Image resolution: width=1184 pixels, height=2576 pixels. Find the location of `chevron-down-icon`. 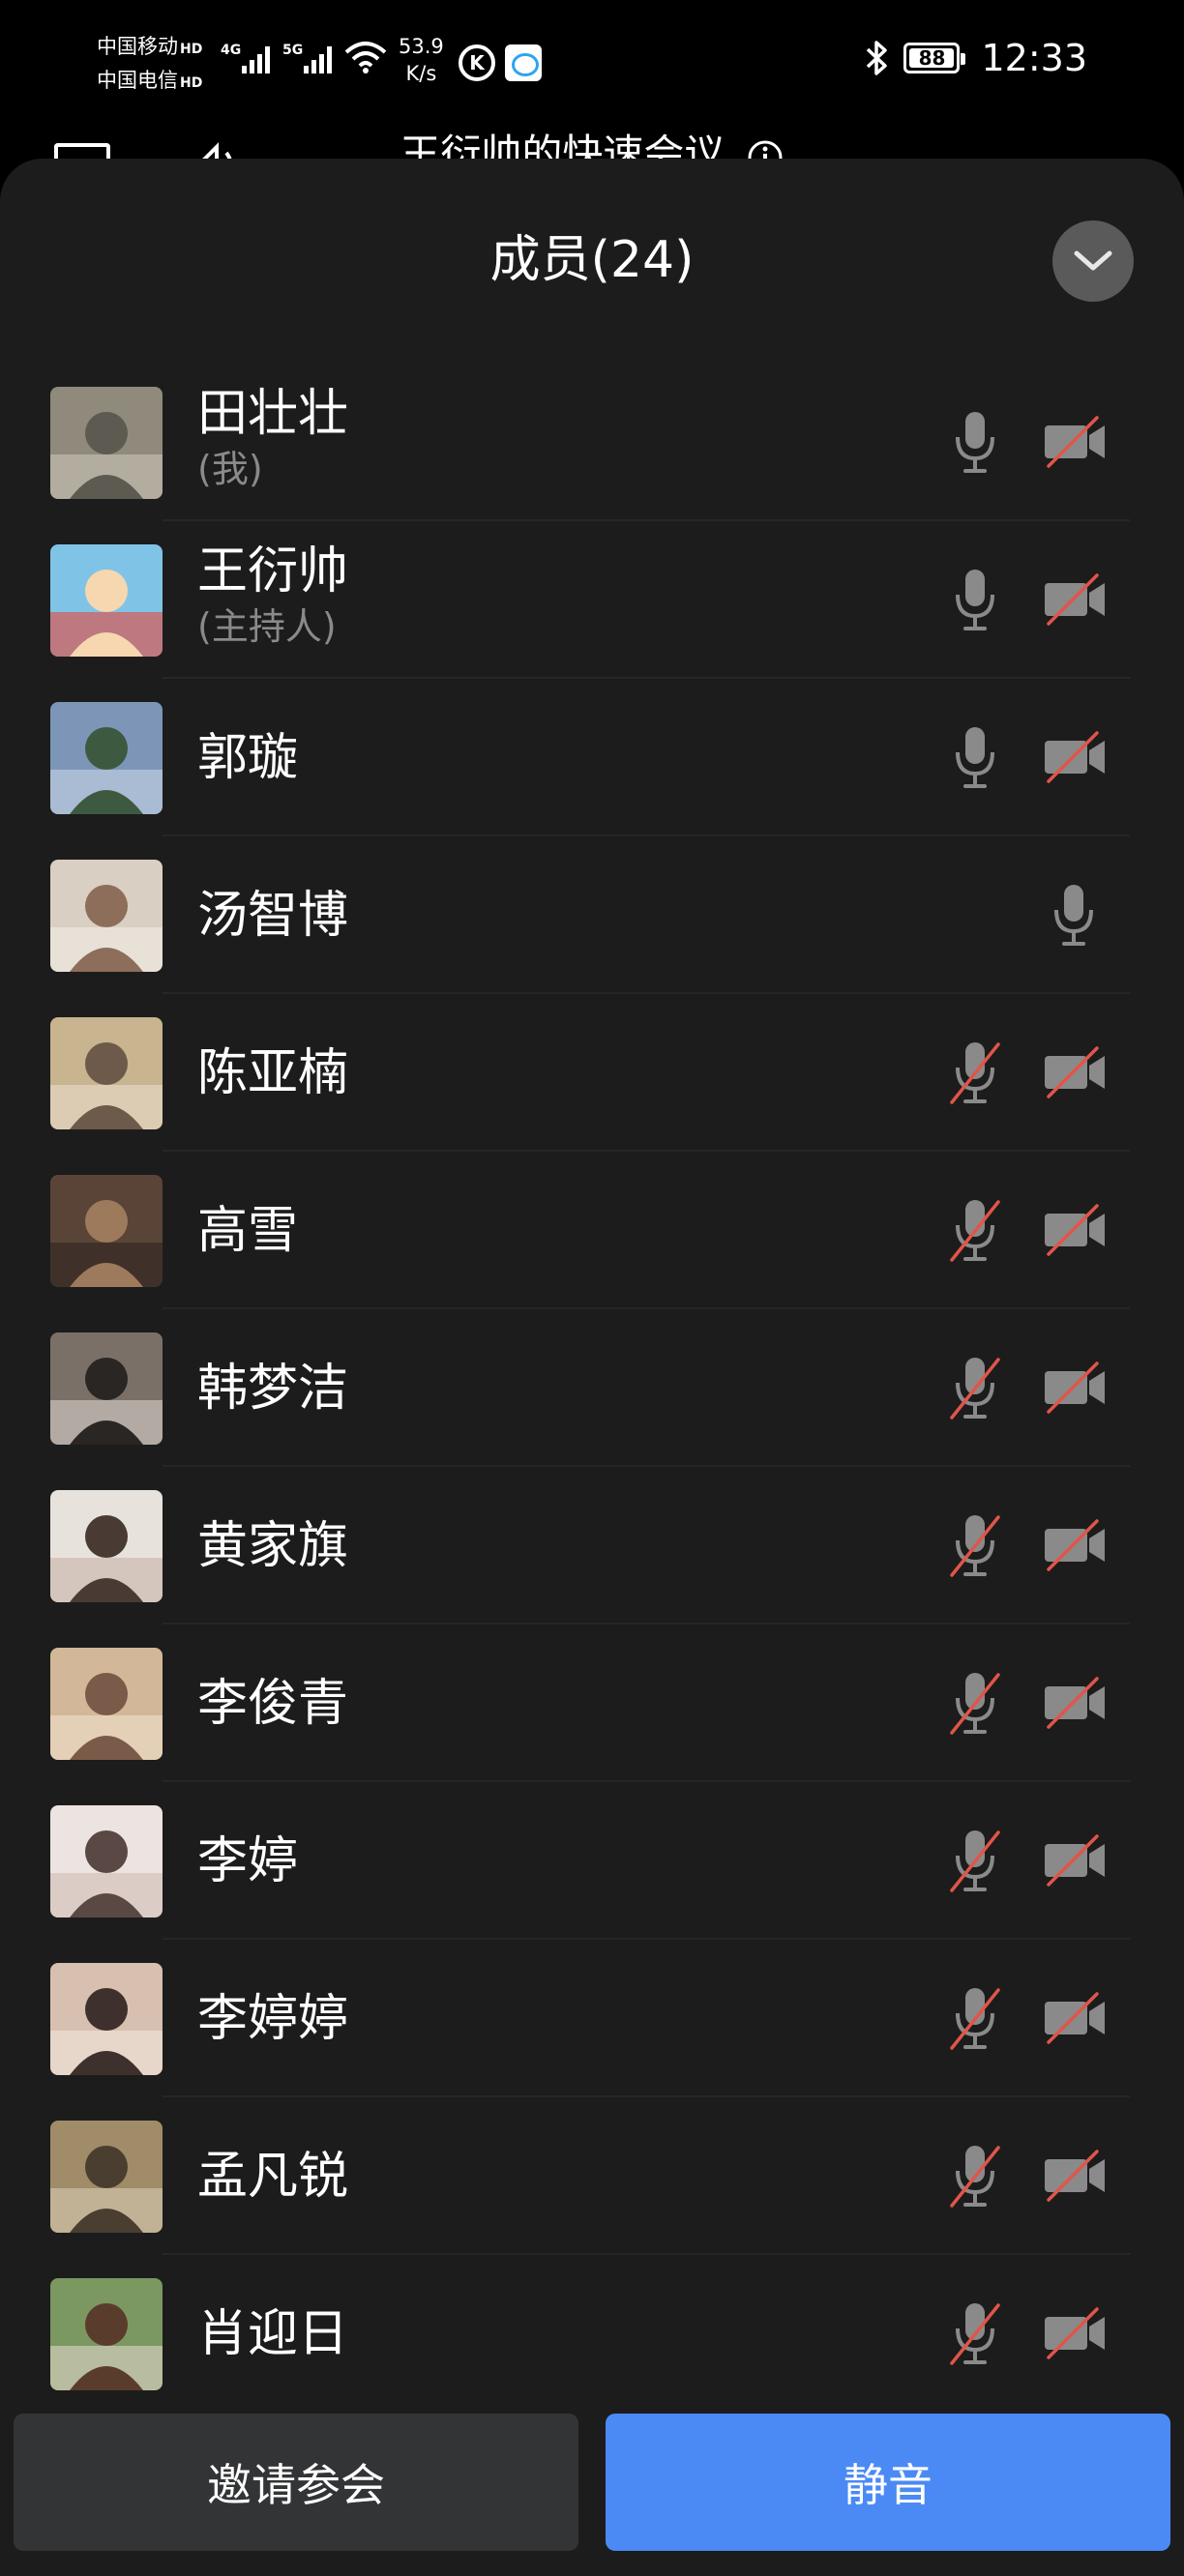

chevron-down-icon is located at coordinates (1093, 260).